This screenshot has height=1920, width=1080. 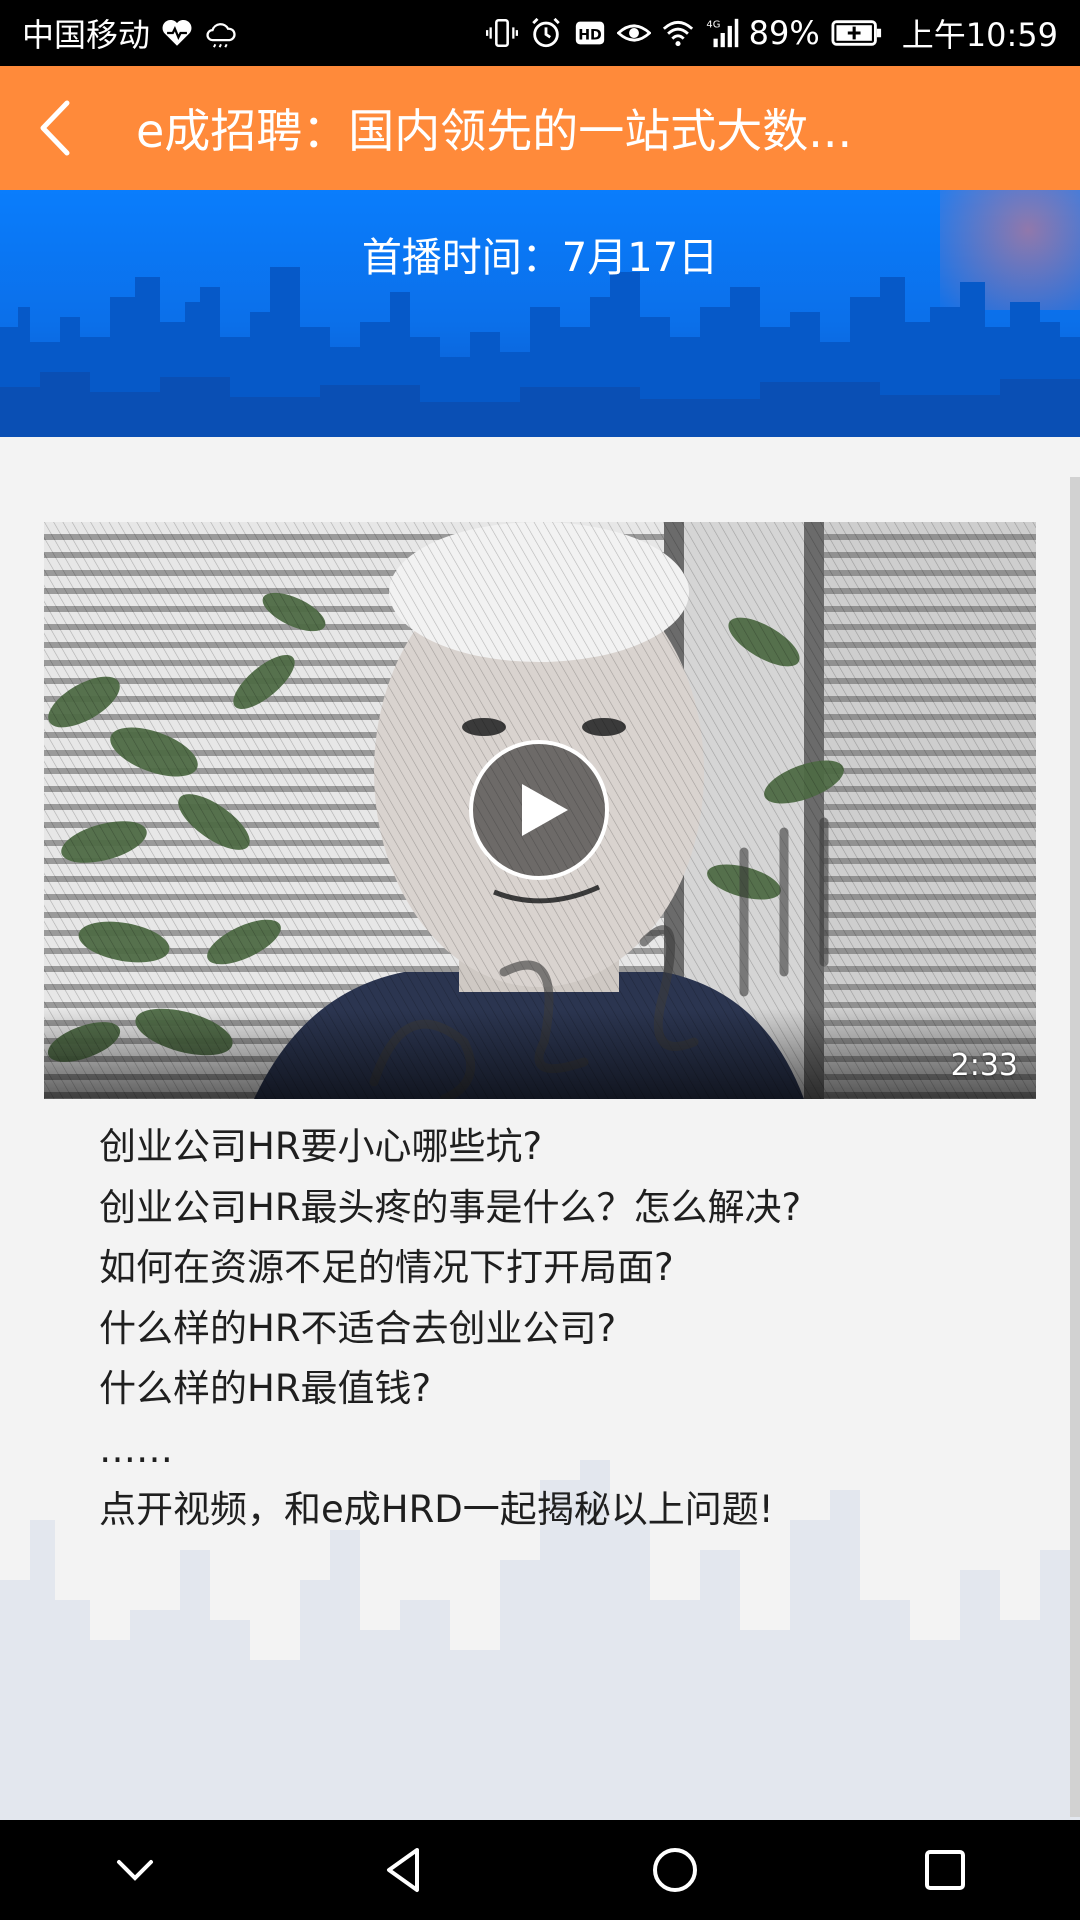 I want to click on nav-recents-button, so click(x=945, y=1870).